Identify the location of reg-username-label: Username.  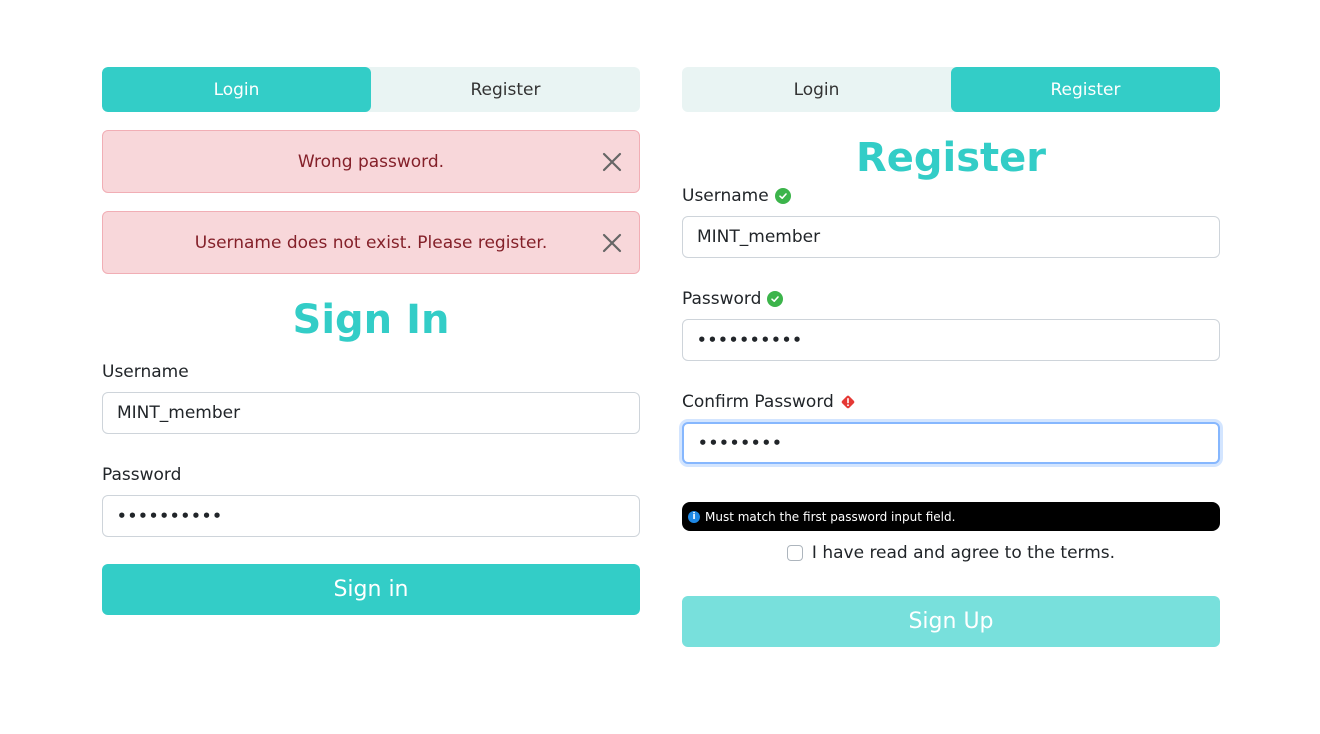
(951, 196).